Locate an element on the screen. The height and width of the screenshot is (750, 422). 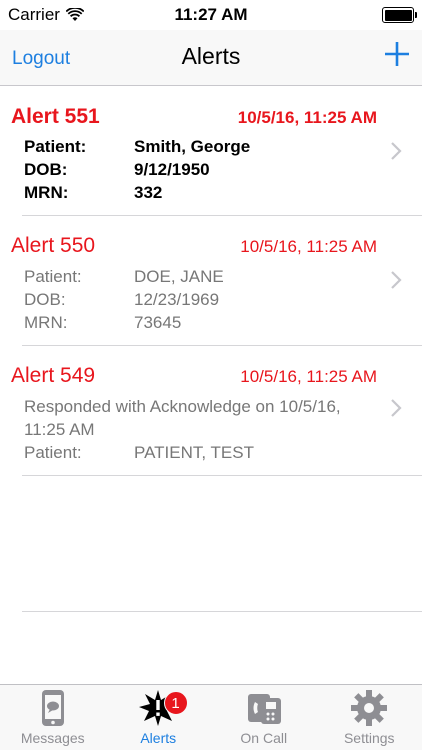
alert-header: Alert 551 10/5/16, 11:25 AM is located at coordinates (194, 117).